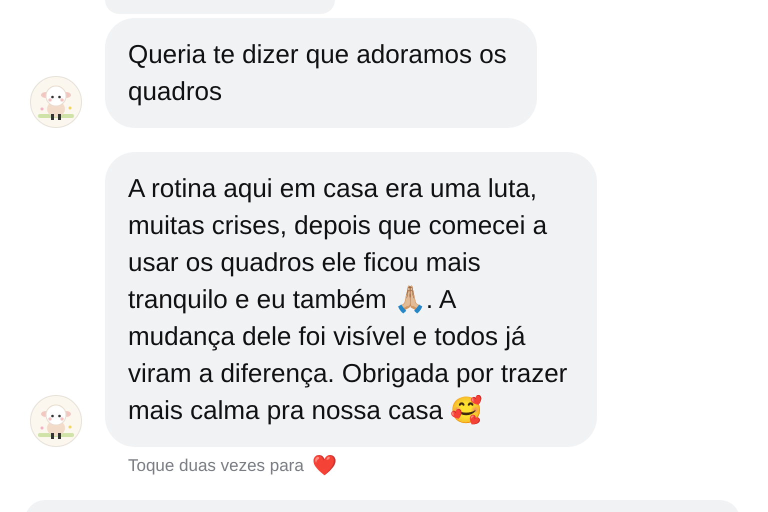 The width and height of the screenshot is (768, 512). I want to click on double-tap-hint: Toque duas vezes para, so click(216, 466).